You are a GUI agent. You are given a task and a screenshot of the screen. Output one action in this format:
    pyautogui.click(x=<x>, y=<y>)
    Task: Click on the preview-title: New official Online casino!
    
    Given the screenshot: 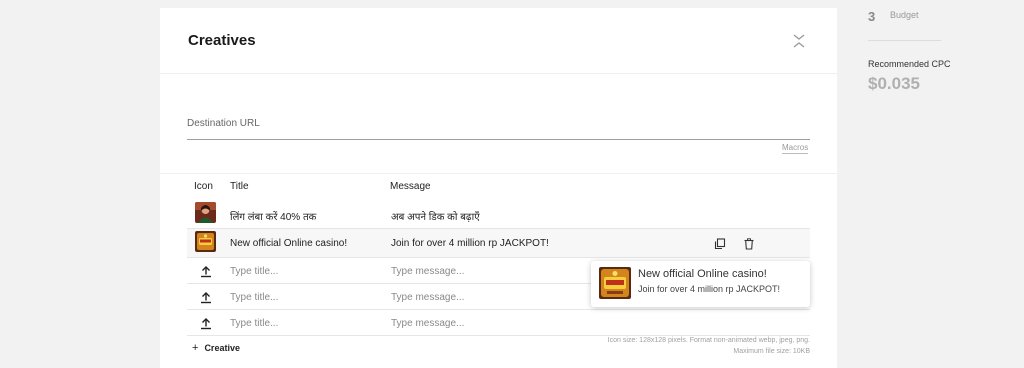 What is the action you would take?
    pyautogui.click(x=702, y=274)
    